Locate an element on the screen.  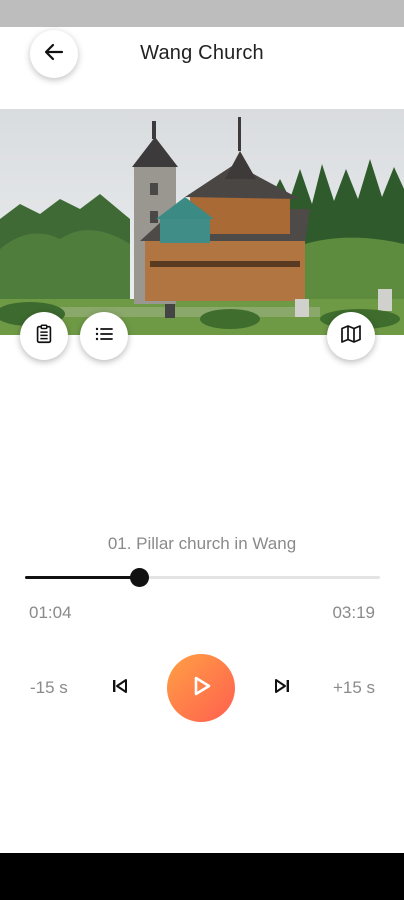
clipboard-icon is located at coordinates (44, 336).